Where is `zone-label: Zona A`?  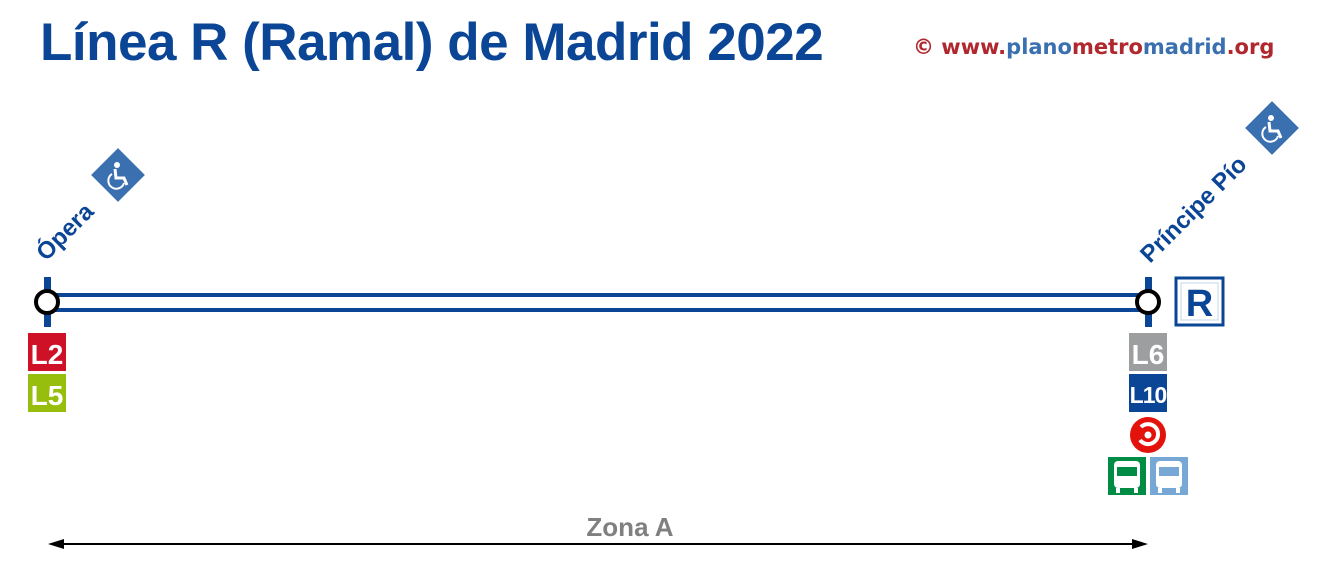
zone-label: Zona A is located at coordinates (629, 527).